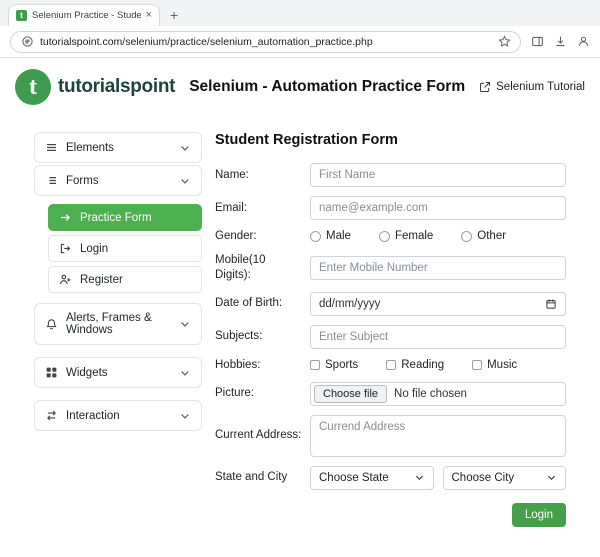 This screenshot has height=557, width=600. Describe the element at coordinates (551, 304) in the screenshot. I see `calendar-icon` at that location.